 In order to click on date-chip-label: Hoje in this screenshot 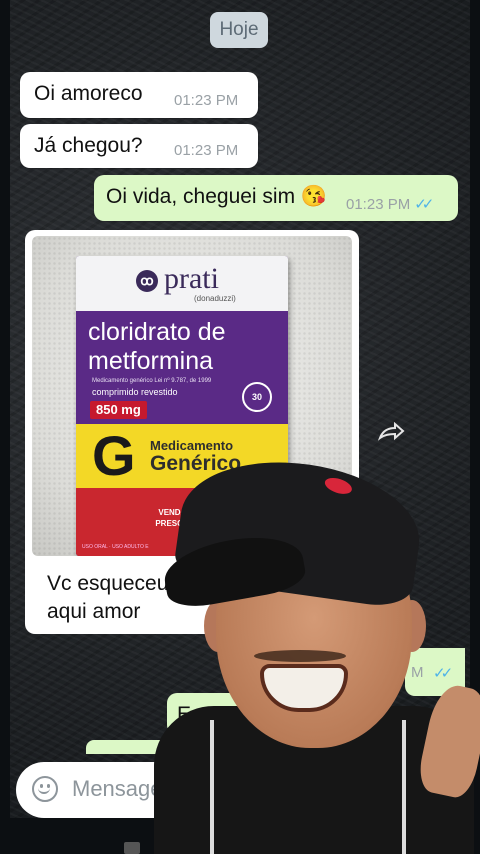, I will do `click(239, 29)`.